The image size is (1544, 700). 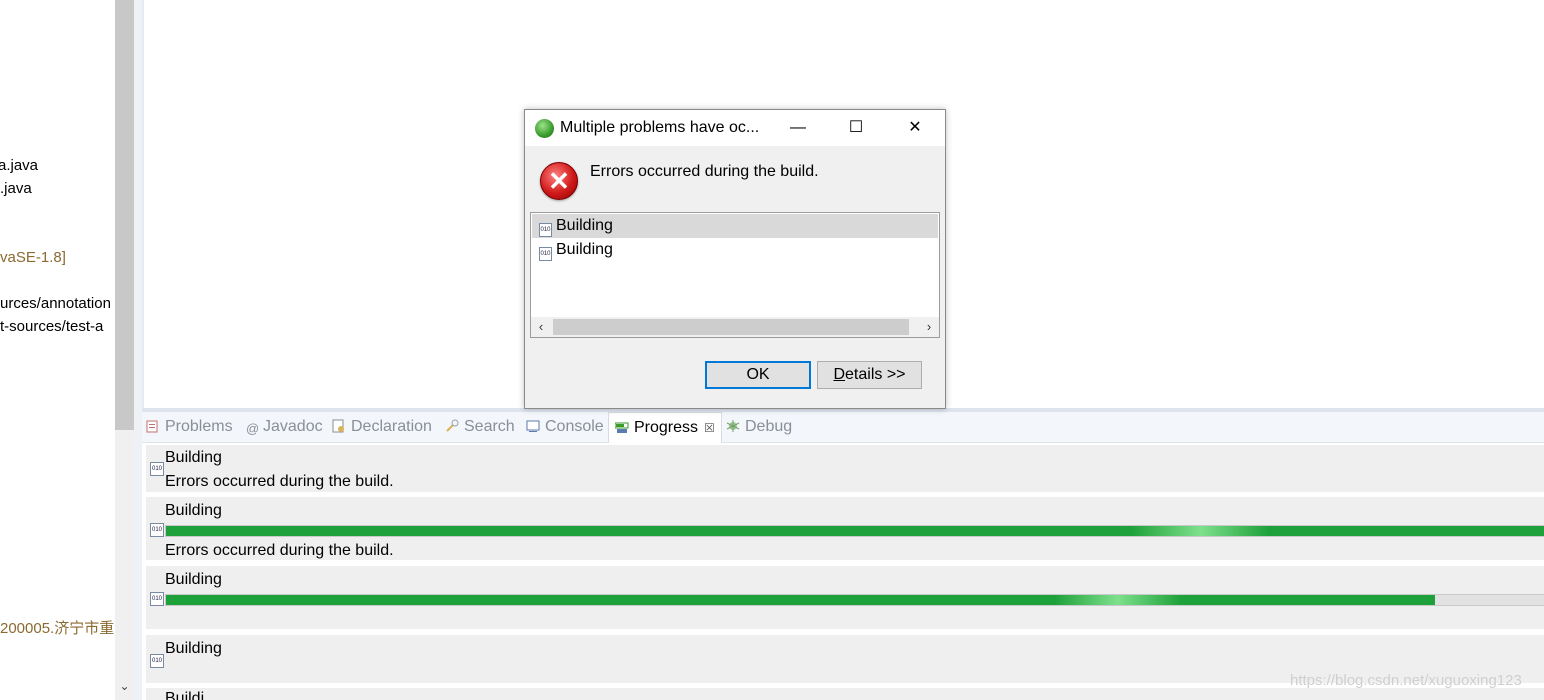 I want to click on progress-entry: 010 Building, so click(x=845, y=597).